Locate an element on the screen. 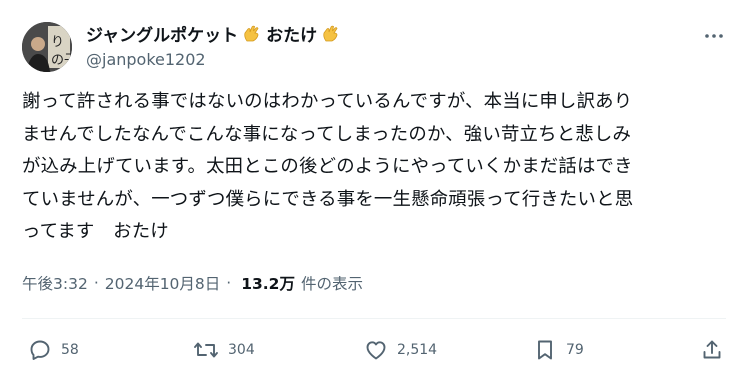  tweet-line: ていませんが、一つずつ僕らにできる事を一生懸命頑張って行きたいと思 is located at coordinates (328, 199).